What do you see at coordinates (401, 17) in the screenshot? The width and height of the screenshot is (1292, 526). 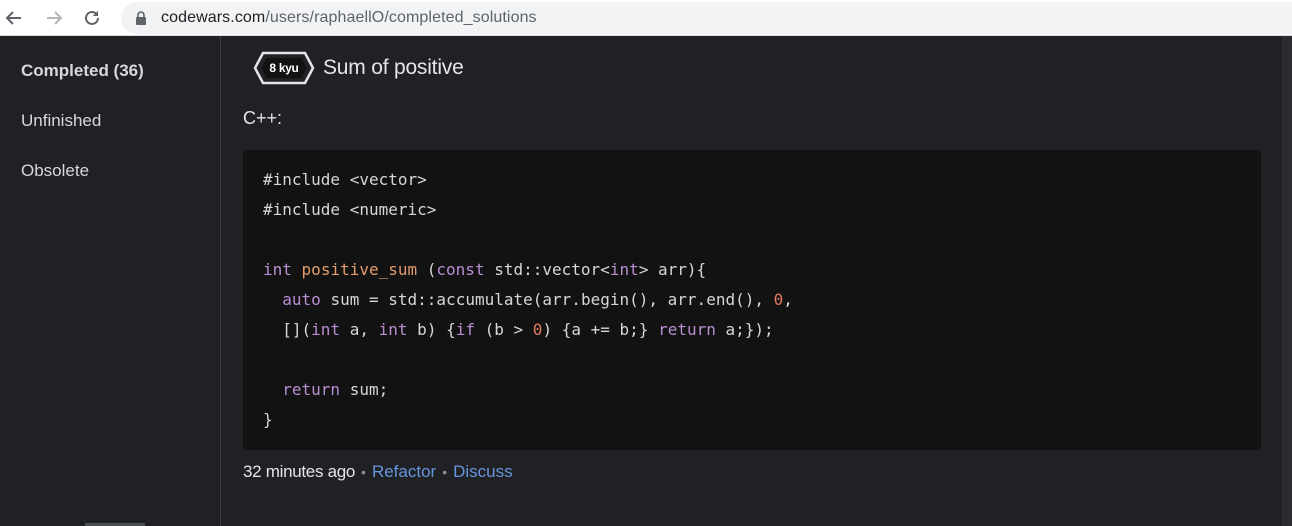 I see `url-path: /users/raphaellO/completed_solutions` at bounding box center [401, 17].